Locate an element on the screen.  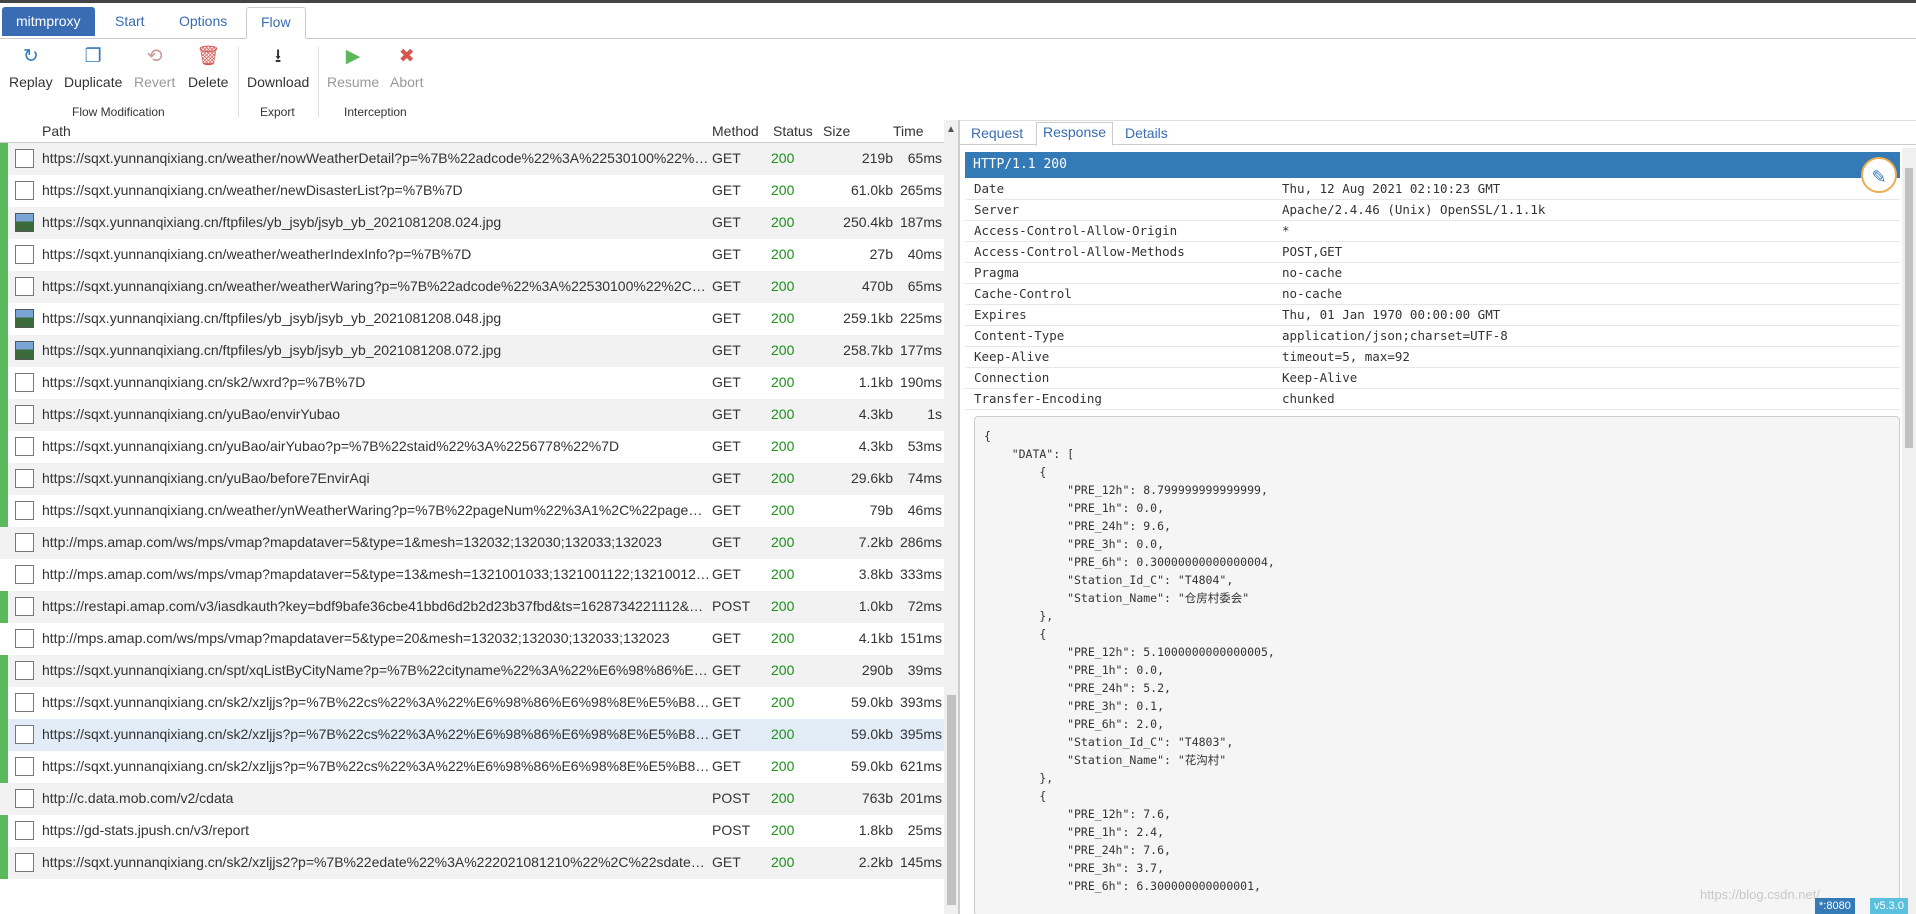
flow-scroll-thumb is located at coordinates (951, 800).